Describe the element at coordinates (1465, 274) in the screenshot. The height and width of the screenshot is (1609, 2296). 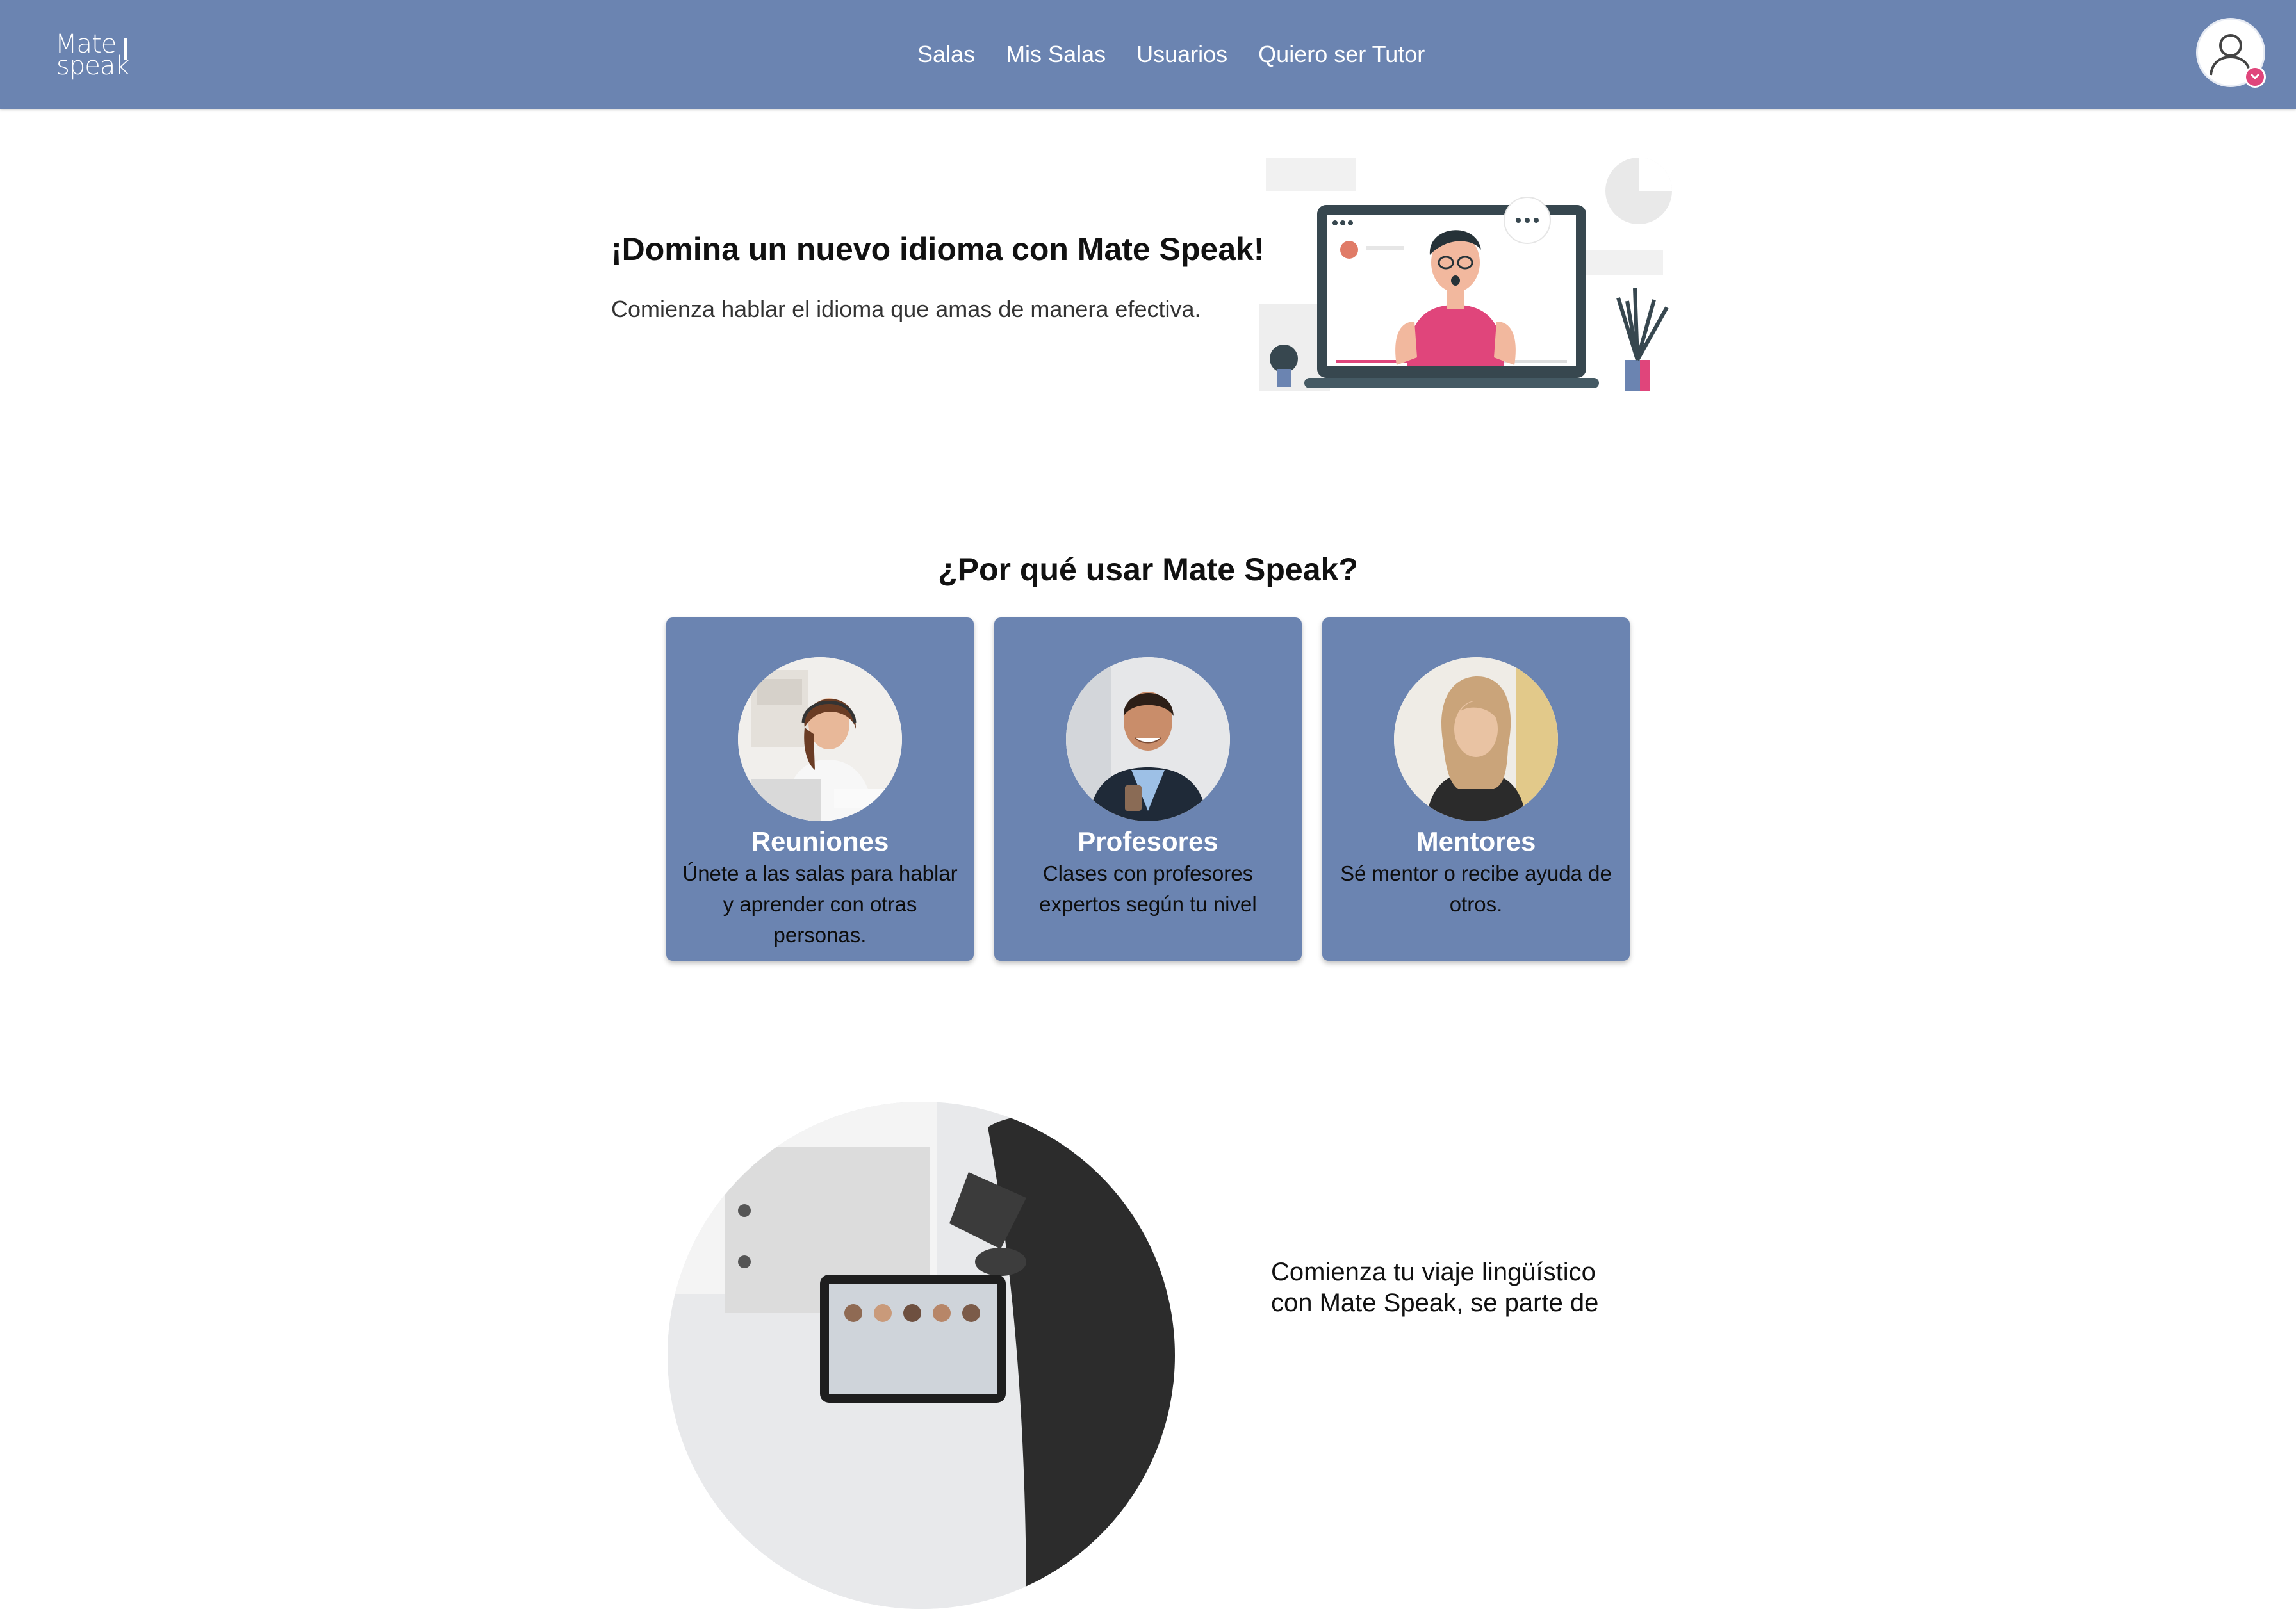
I see `online-class-illustration` at that location.